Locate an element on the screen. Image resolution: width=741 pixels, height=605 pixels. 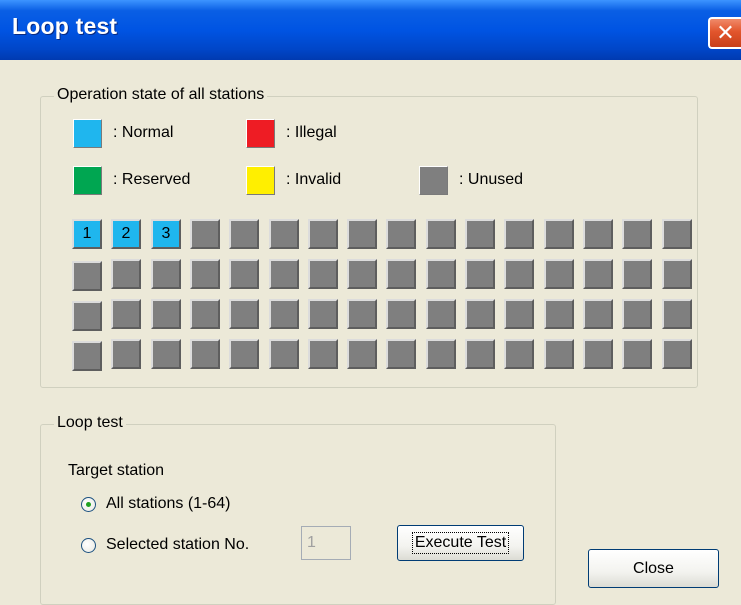
reserved-key-label: : Reserved is located at coordinates (152, 179).